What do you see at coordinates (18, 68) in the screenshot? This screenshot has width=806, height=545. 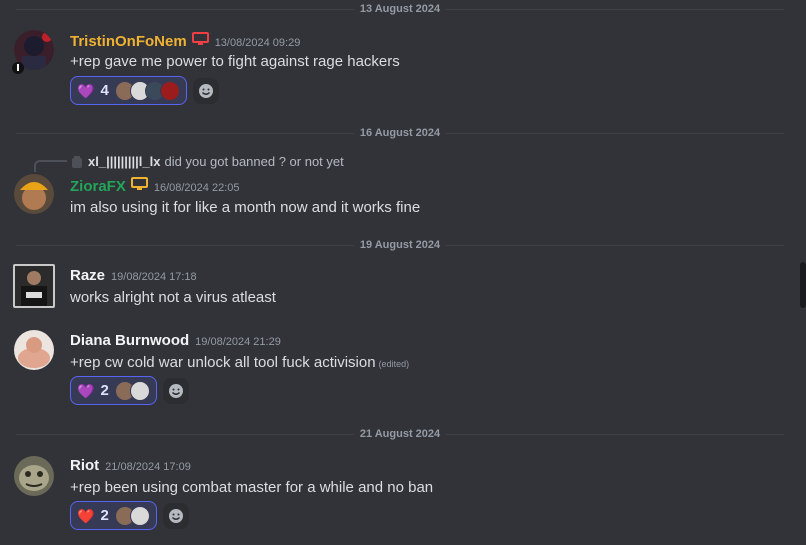 I see `status-icon` at bounding box center [18, 68].